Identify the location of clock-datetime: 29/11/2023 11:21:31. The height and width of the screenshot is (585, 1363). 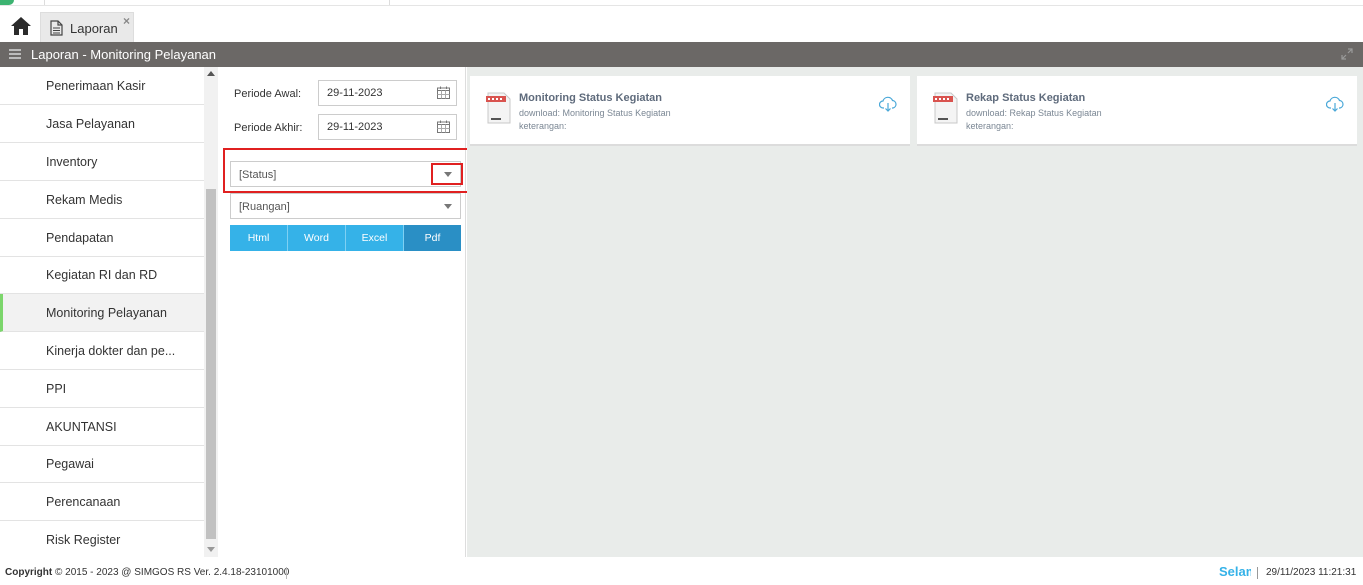
(1311, 572).